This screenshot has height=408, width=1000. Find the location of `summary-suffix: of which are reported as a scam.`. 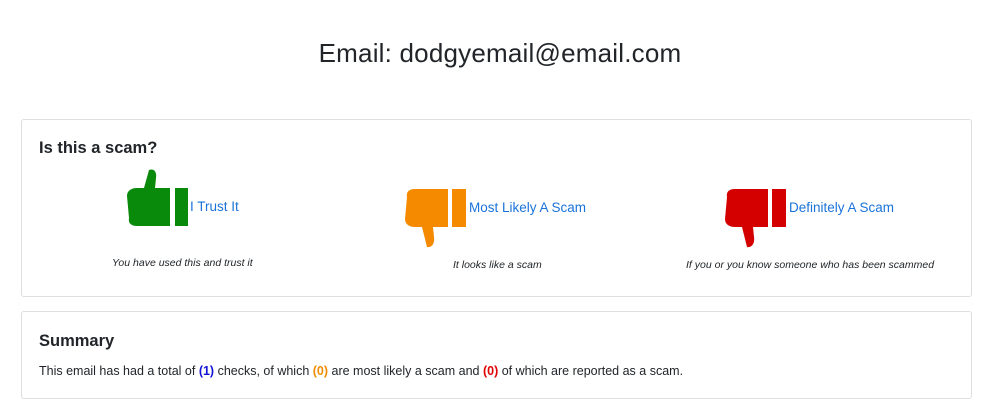

summary-suffix: of which are reported as a scam. is located at coordinates (591, 371).